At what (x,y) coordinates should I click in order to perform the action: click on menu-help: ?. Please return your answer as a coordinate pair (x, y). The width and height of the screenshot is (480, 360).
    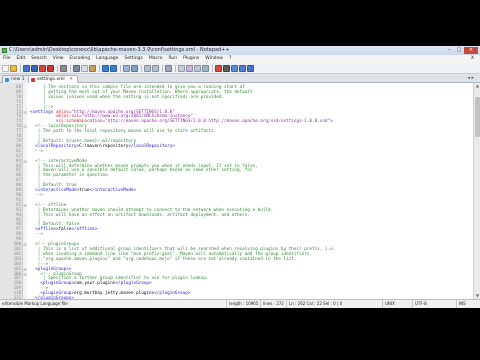
    Looking at the image, I should click on (230, 59).